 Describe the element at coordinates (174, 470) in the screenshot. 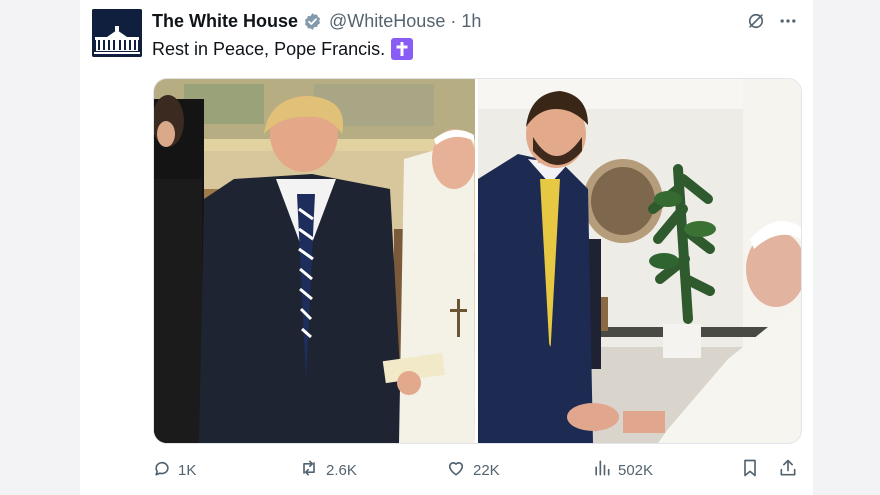

I see `reply-button: 1K` at that location.